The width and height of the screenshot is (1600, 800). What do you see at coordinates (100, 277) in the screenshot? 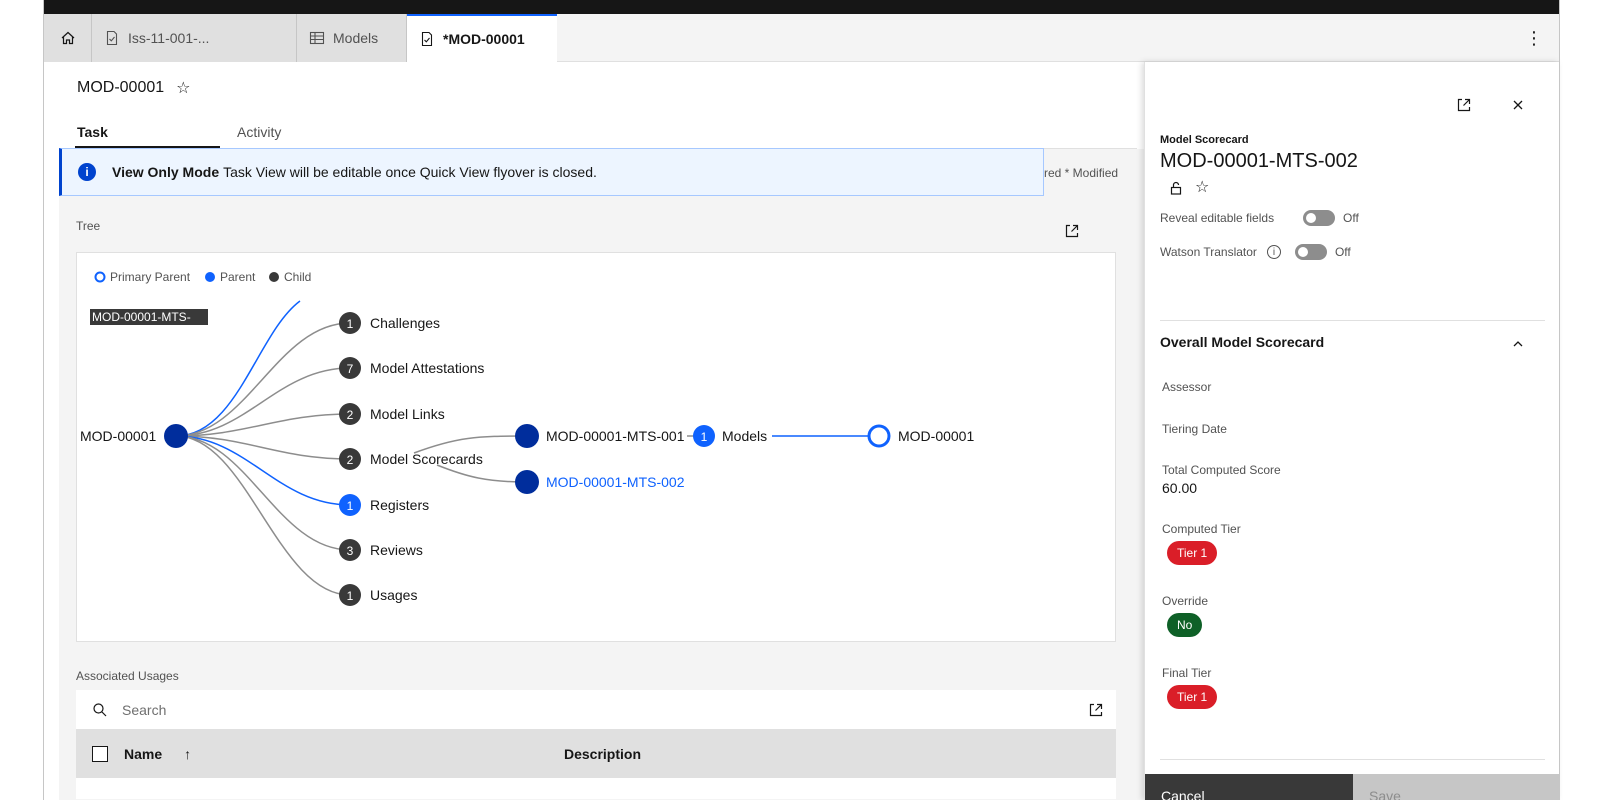
I see `legend-primary-parent-icon` at bounding box center [100, 277].